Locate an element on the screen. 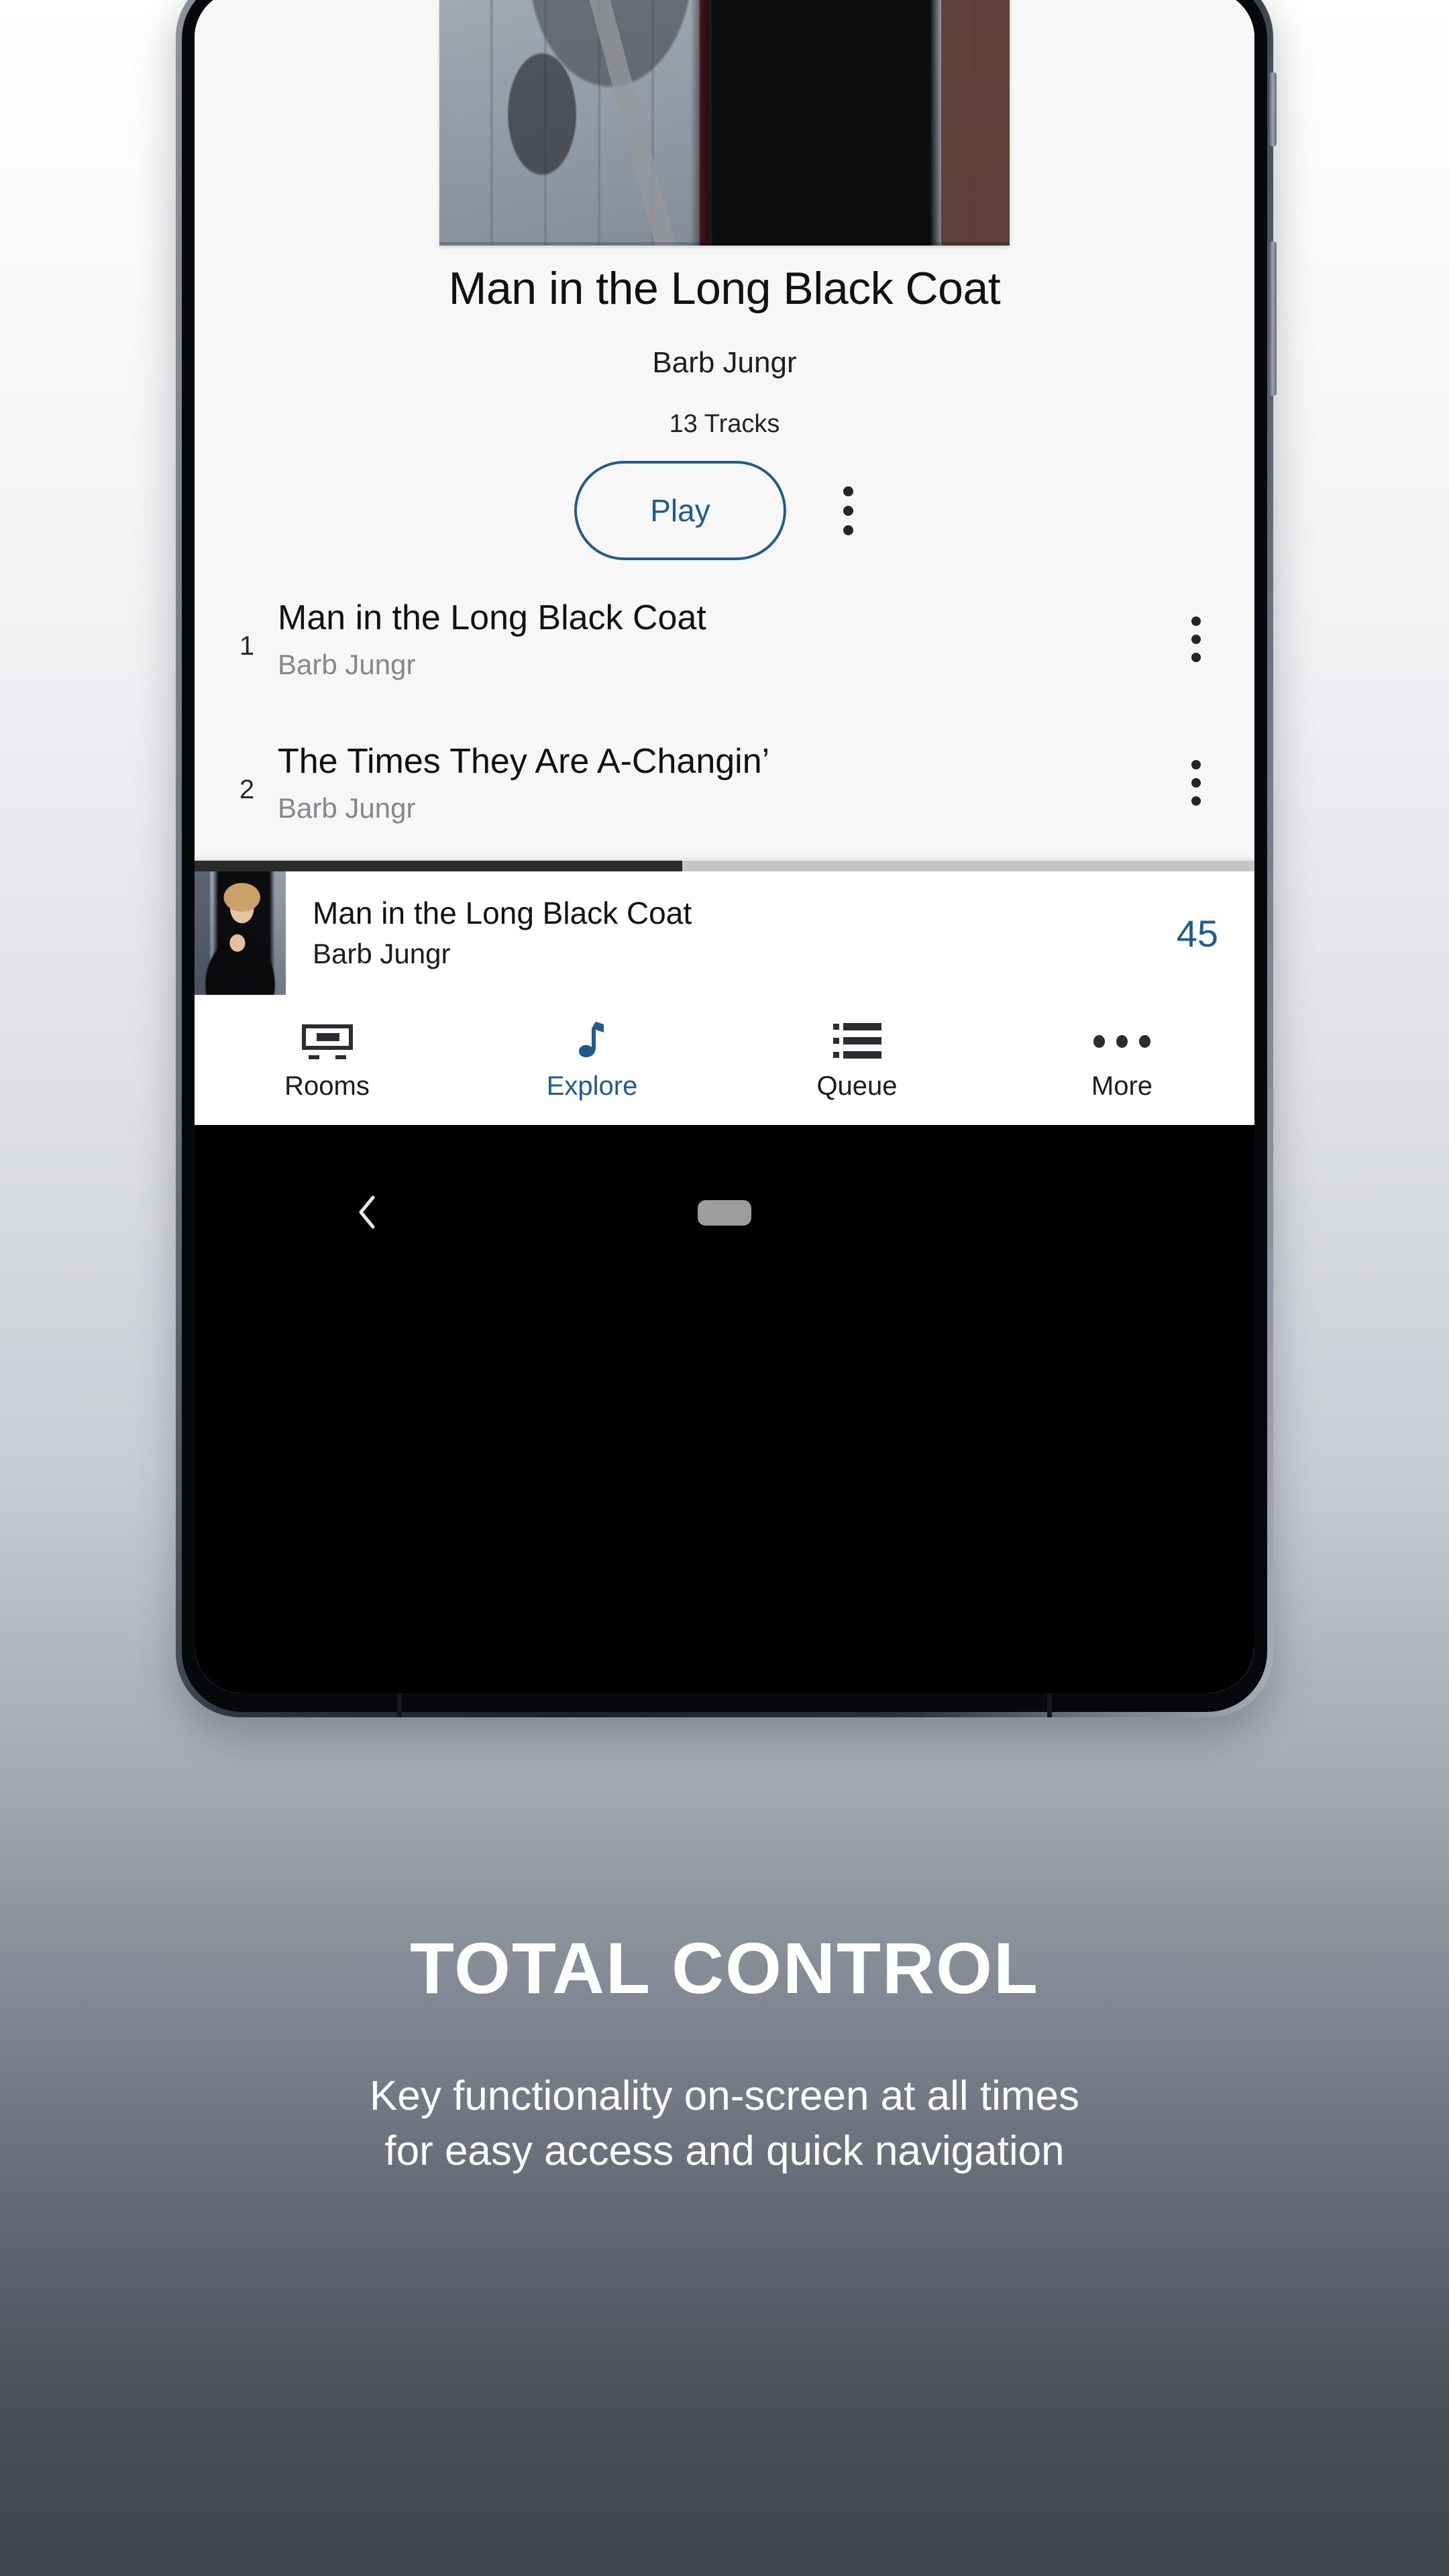  chevron-left-icon is located at coordinates (367, 1212).